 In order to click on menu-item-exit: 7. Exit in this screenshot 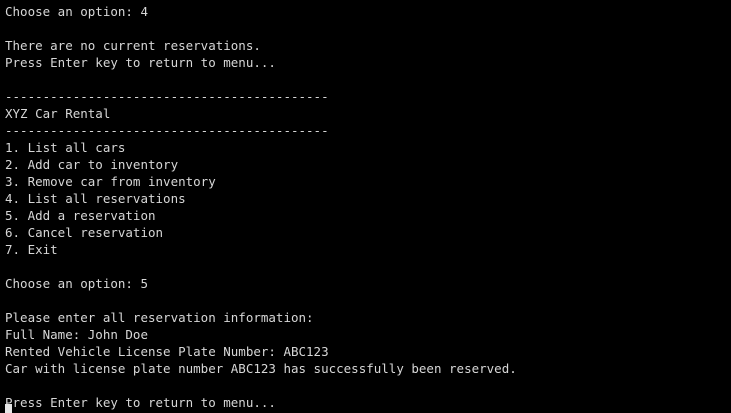, I will do `click(31, 249)`.